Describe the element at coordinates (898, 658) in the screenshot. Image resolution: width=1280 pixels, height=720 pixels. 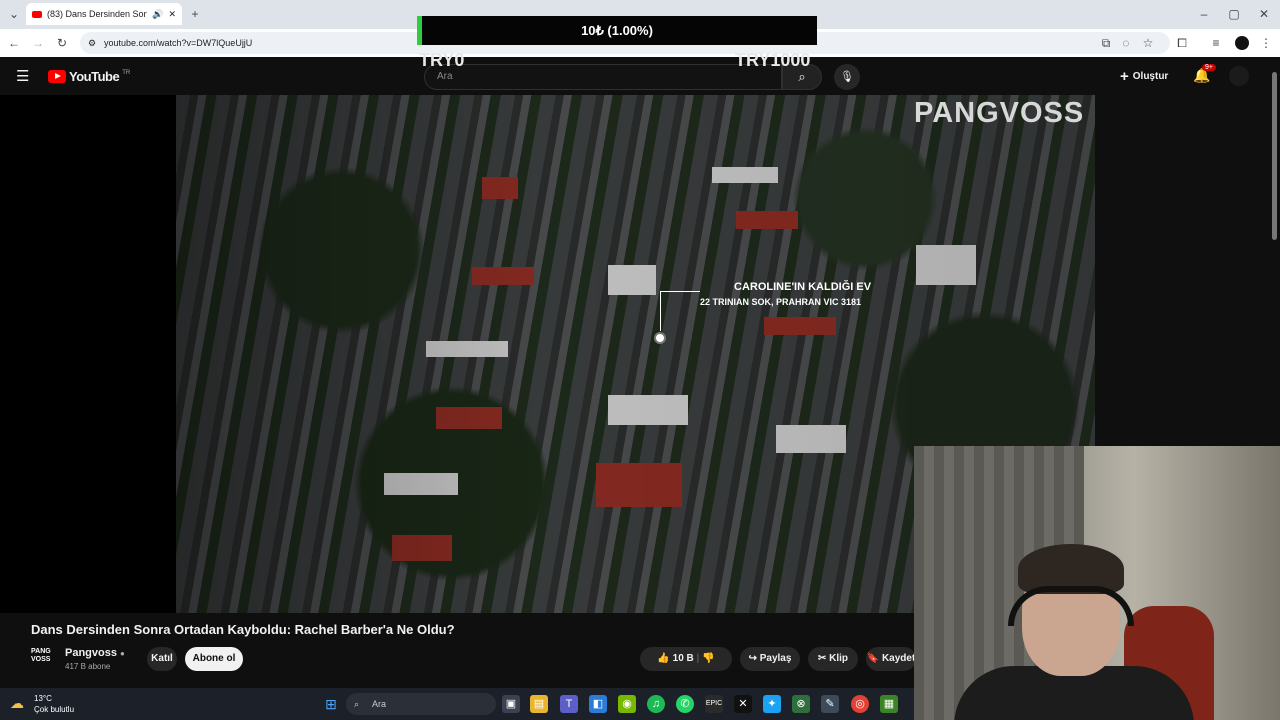
I see `save-label: Kaydet` at that location.